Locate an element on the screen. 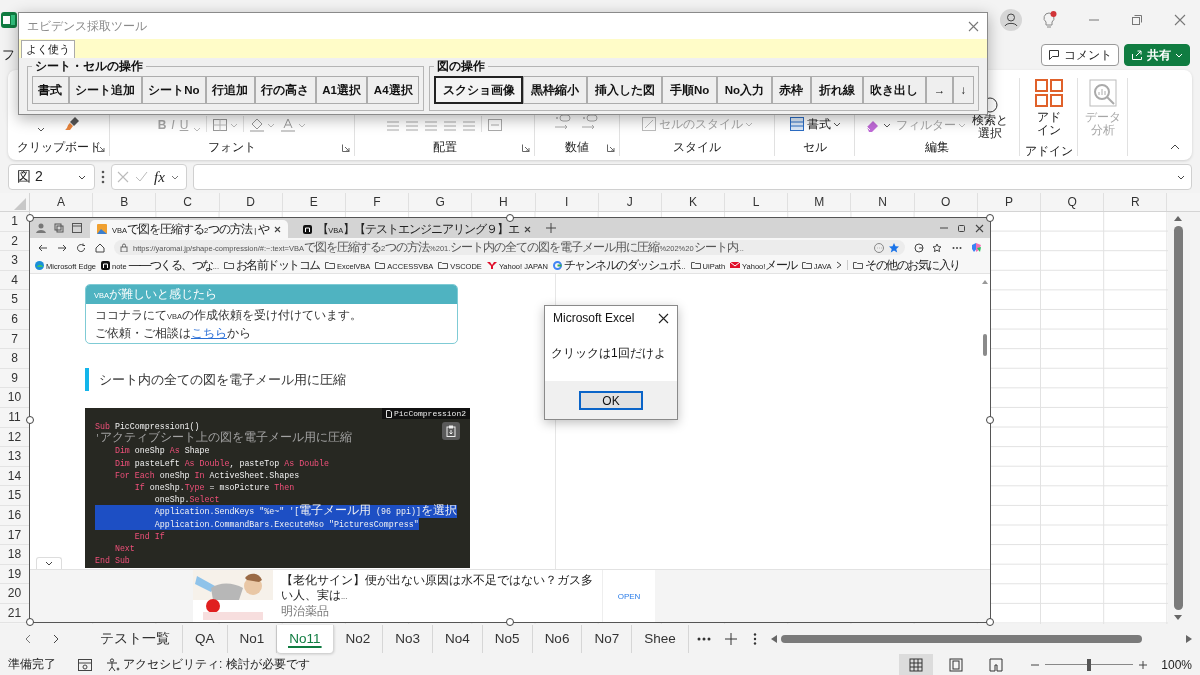  share-button: 共有 is located at coordinates (1157, 55).